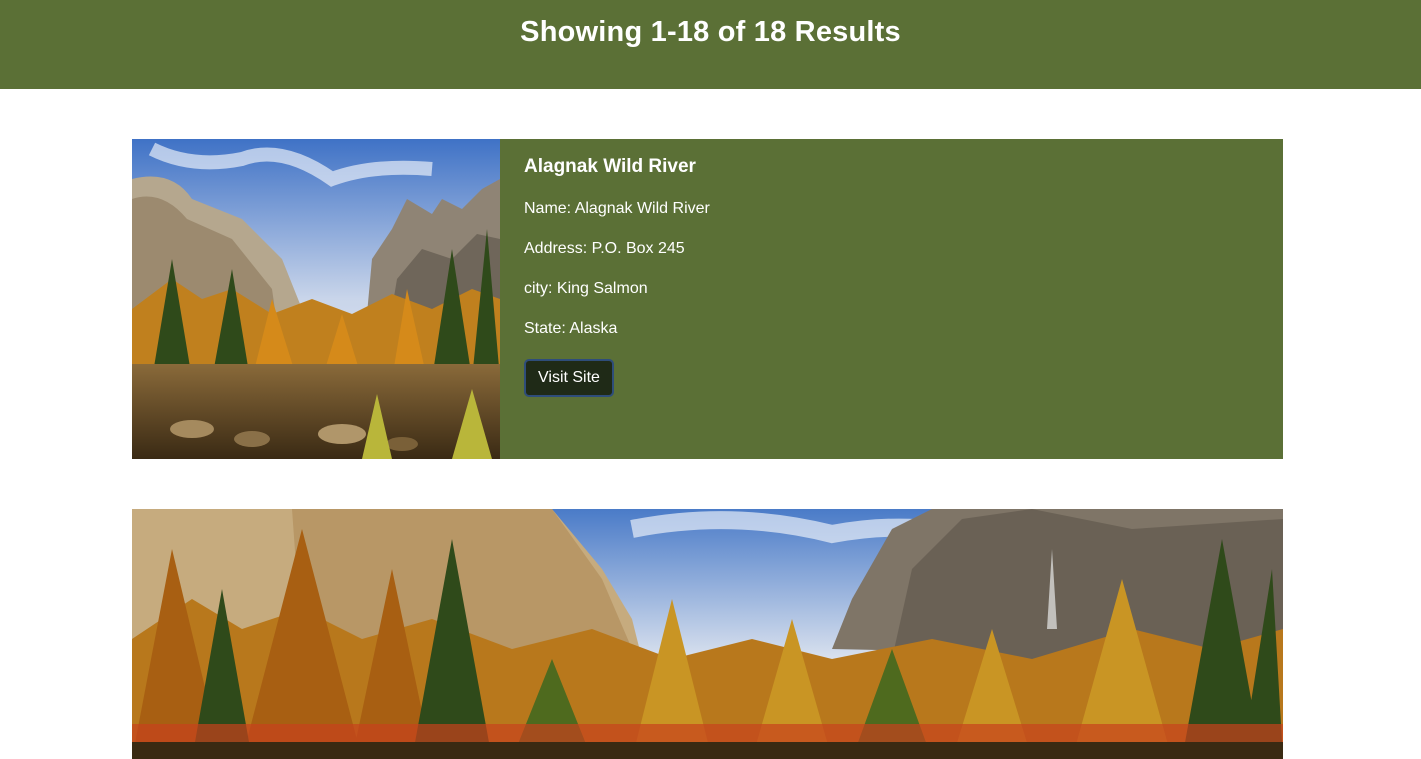 The height and width of the screenshot is (759, 1421). Describe the element at coordinates (604, 248) in the screenshot. I see `park-address: Address: P.O. Box 245` at that location.